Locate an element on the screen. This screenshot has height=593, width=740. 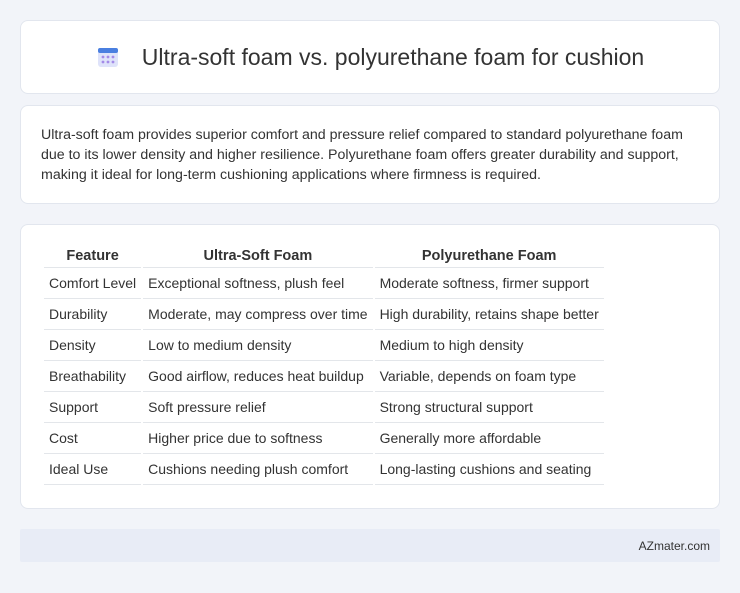
ultra-soft-cell: Low to medium density is located at coordinates (258, 345).